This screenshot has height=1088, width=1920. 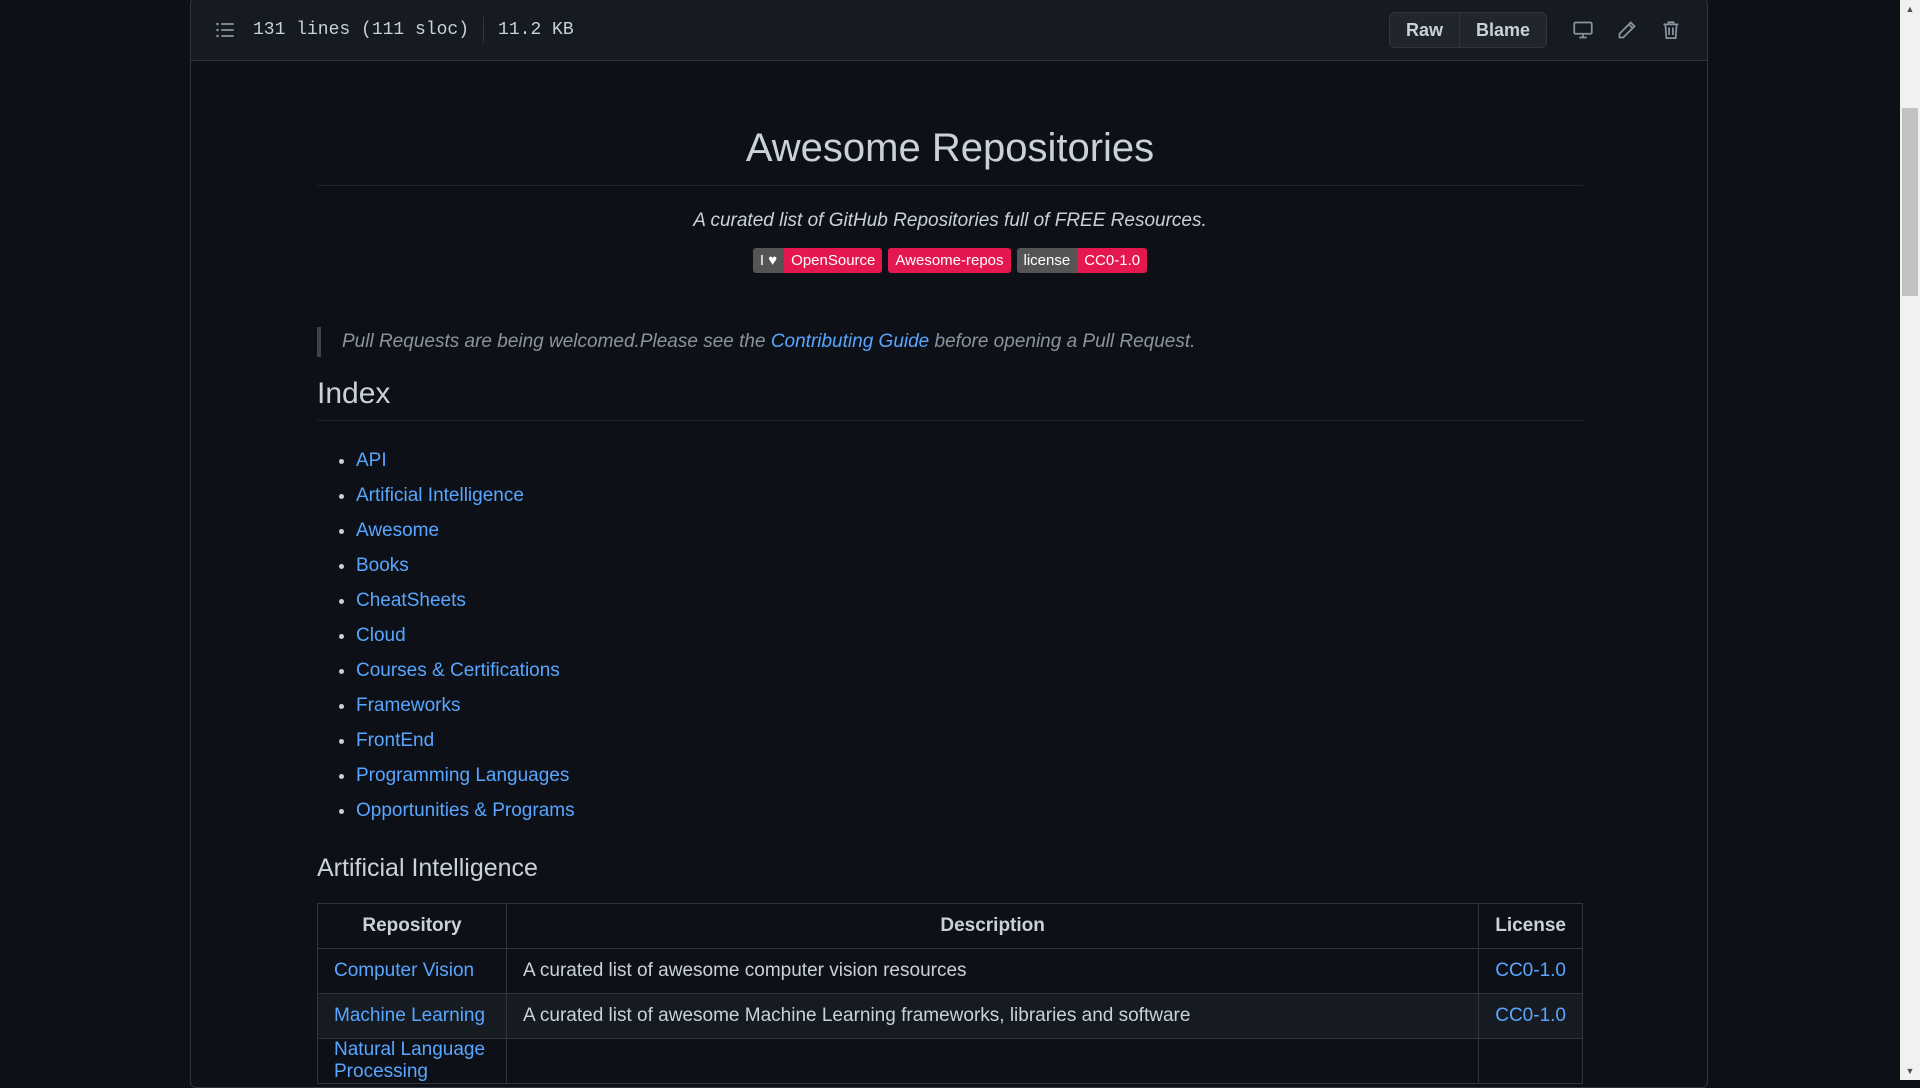 I want to click on line-count: 131 lines (111 sloc), so click(x=361, y=29).